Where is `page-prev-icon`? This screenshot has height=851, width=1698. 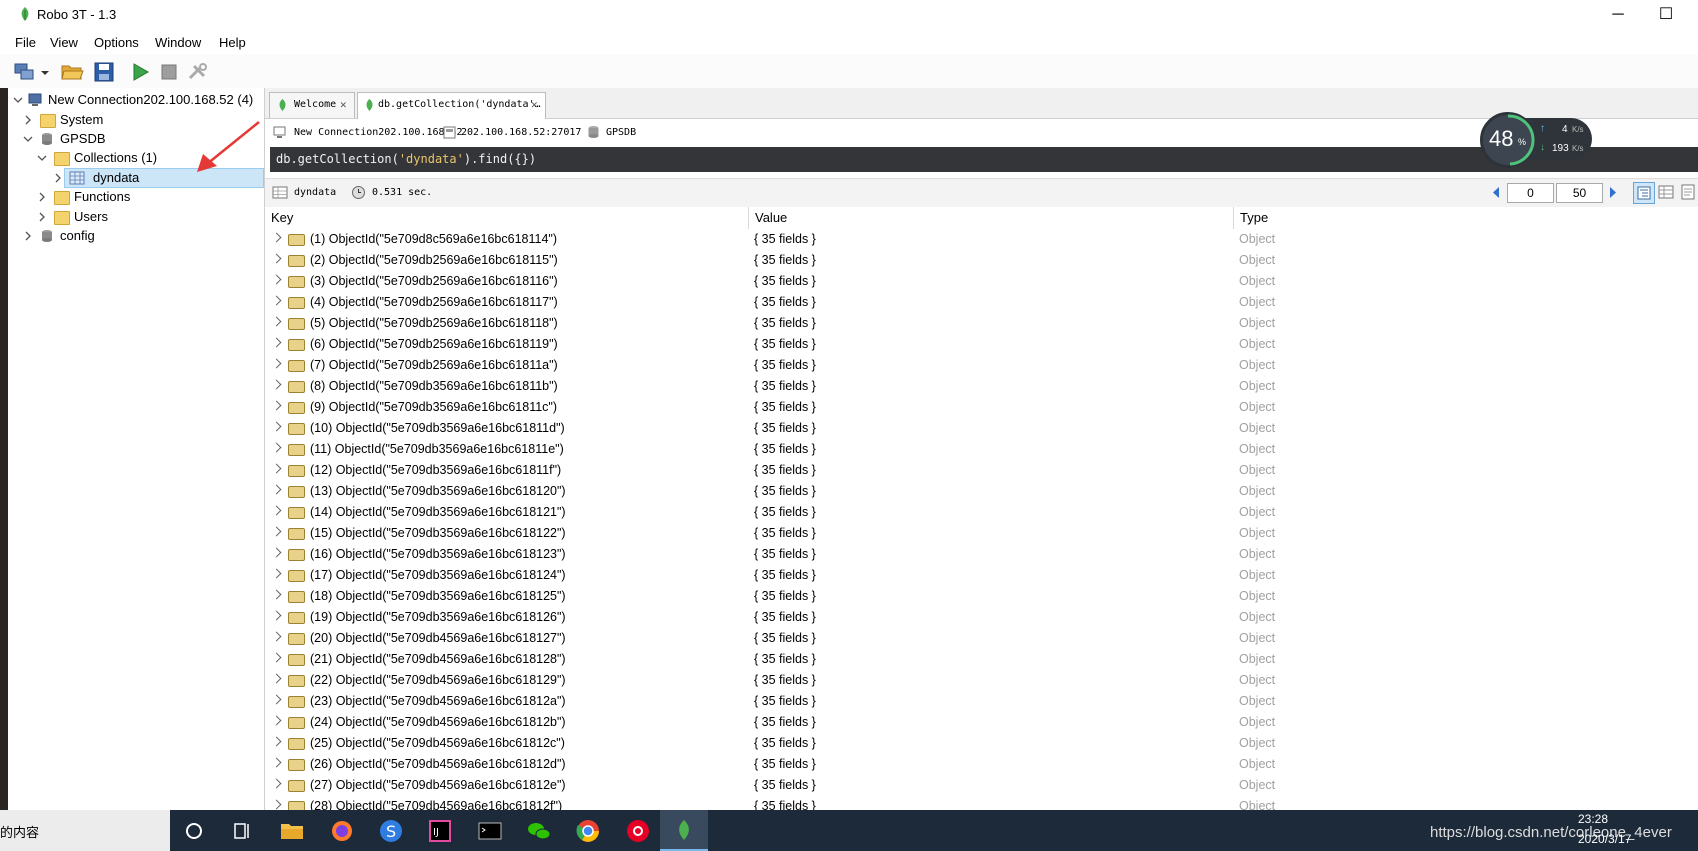 page-prev-icon is located at coordinates (1496, 192).